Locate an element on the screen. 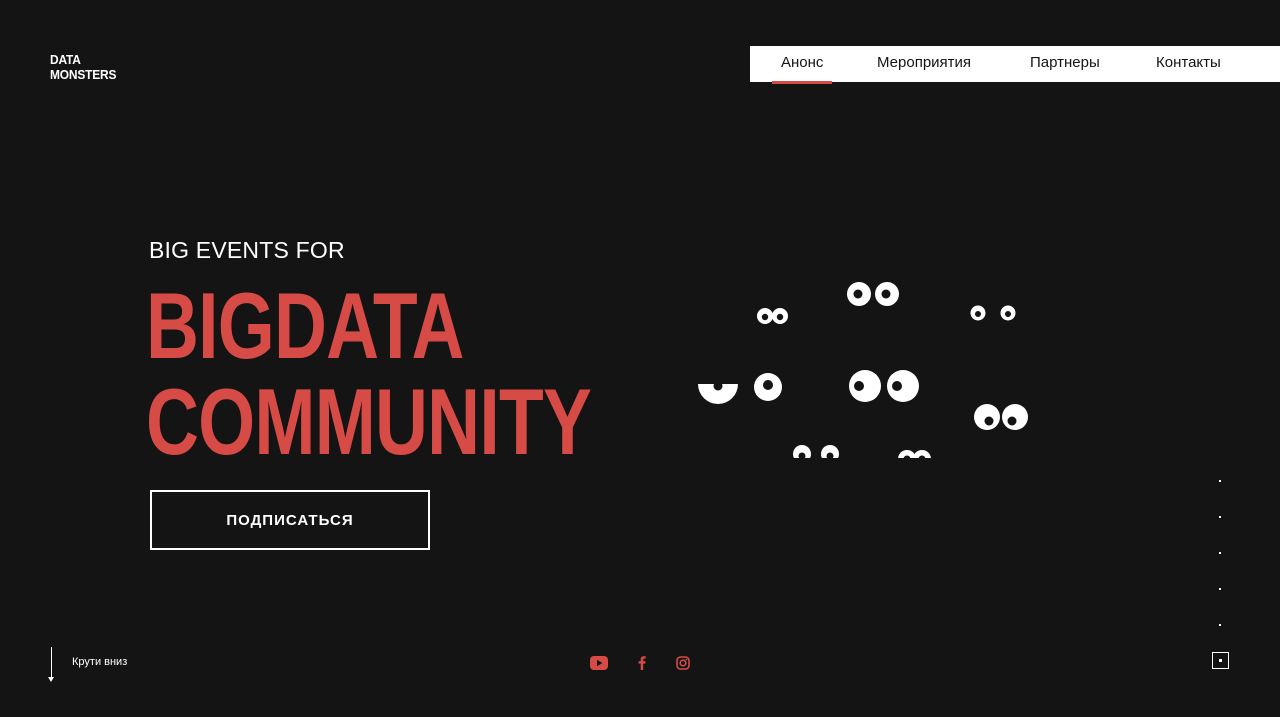  logo: DATA MONSTERS is located at coordinates (83, 67).